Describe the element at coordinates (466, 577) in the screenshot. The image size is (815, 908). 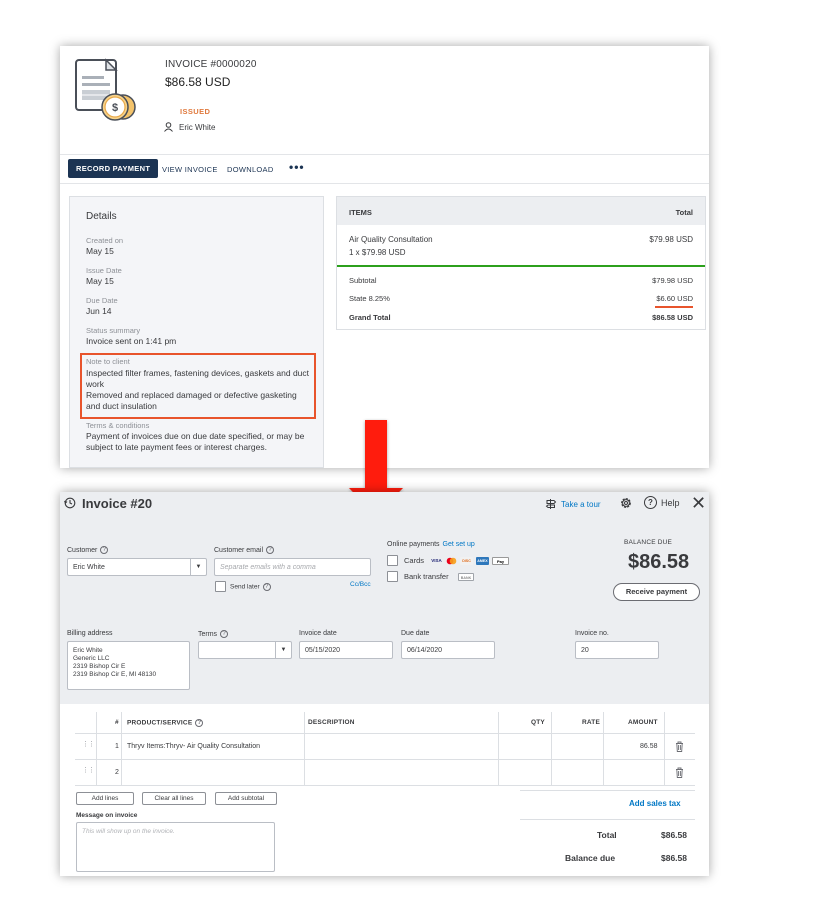
I see `bank-icon: BANK` at that location.